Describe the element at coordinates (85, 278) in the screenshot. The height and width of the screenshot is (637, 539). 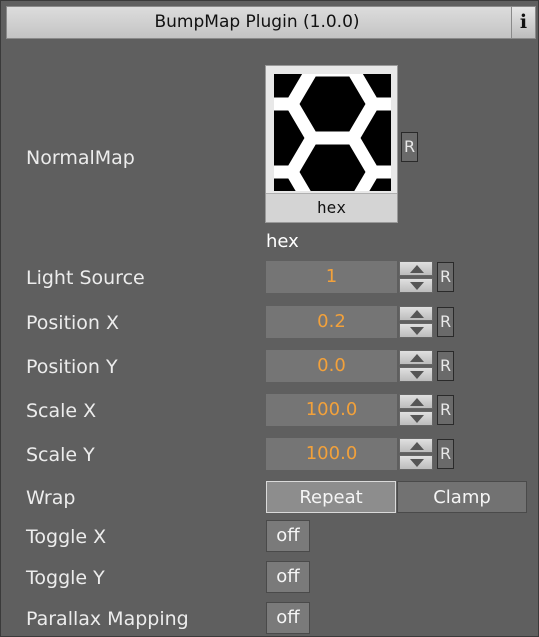
I see `light-source-label: Light Source` at that location.